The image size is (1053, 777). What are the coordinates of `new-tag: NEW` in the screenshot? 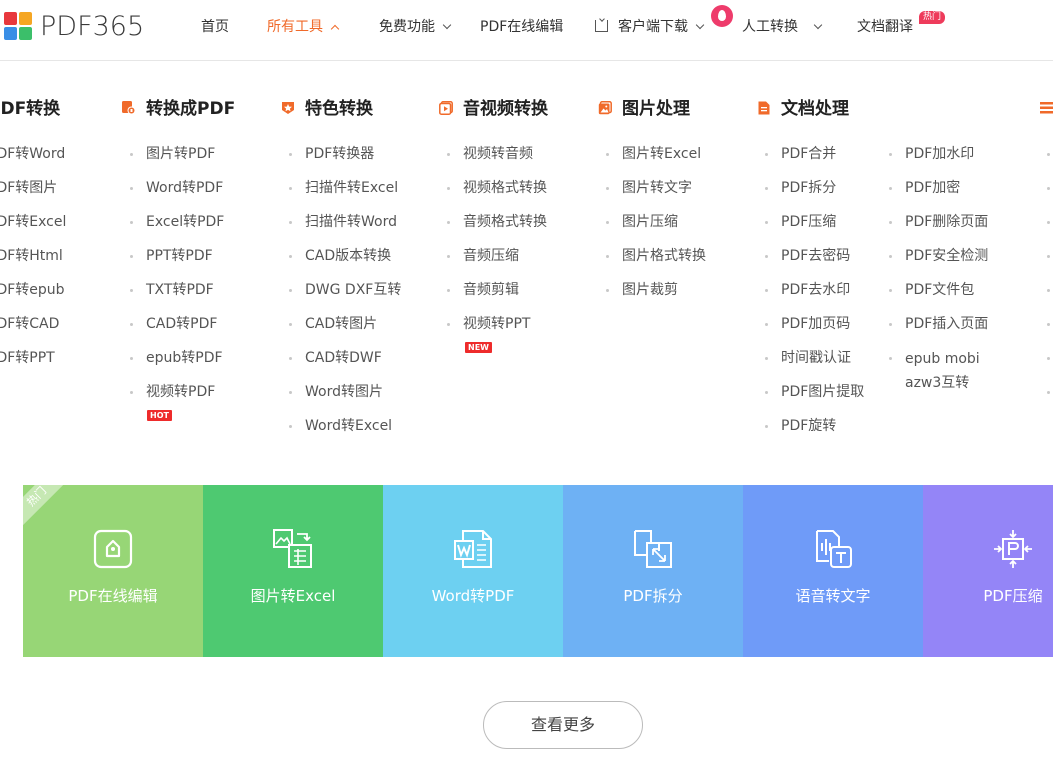 It's located at (478, 347).